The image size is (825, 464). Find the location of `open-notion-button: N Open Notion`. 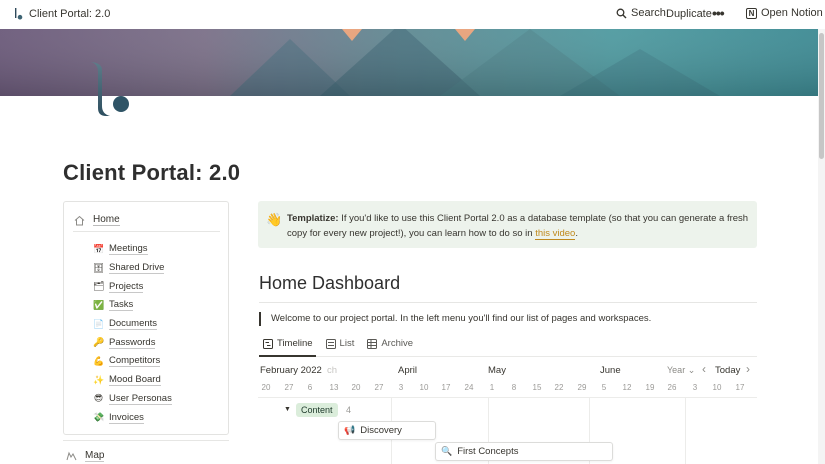

open-notion-button: N Open Notion is located at coordinates (784, 13).